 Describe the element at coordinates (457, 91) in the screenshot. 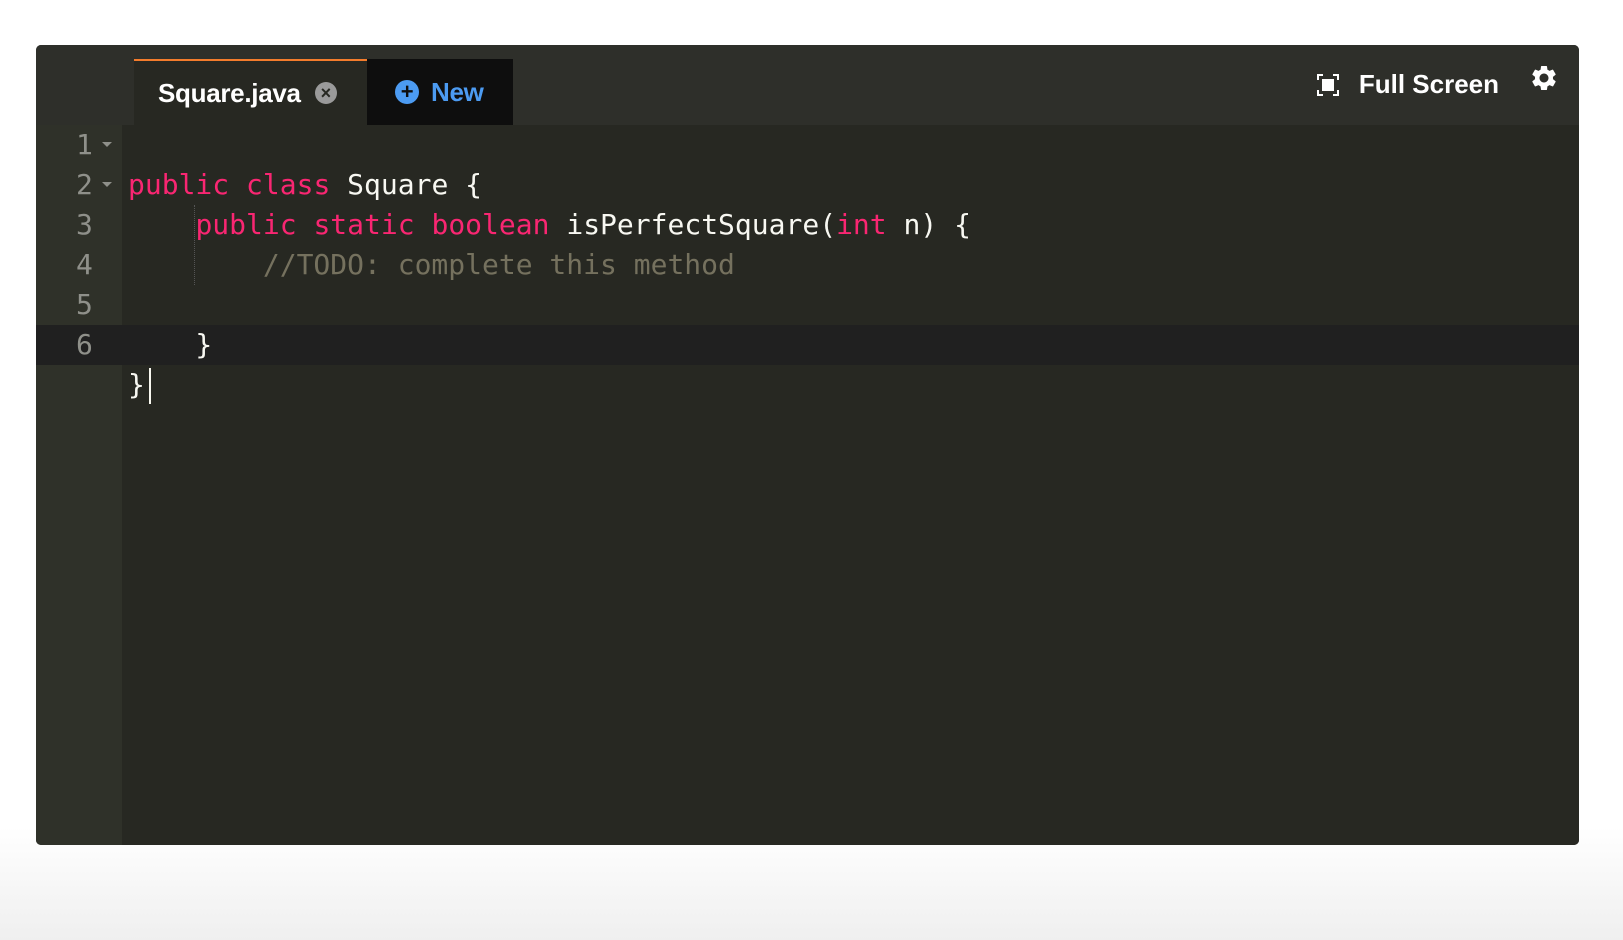

I see `new-tab-label: New` at that location.